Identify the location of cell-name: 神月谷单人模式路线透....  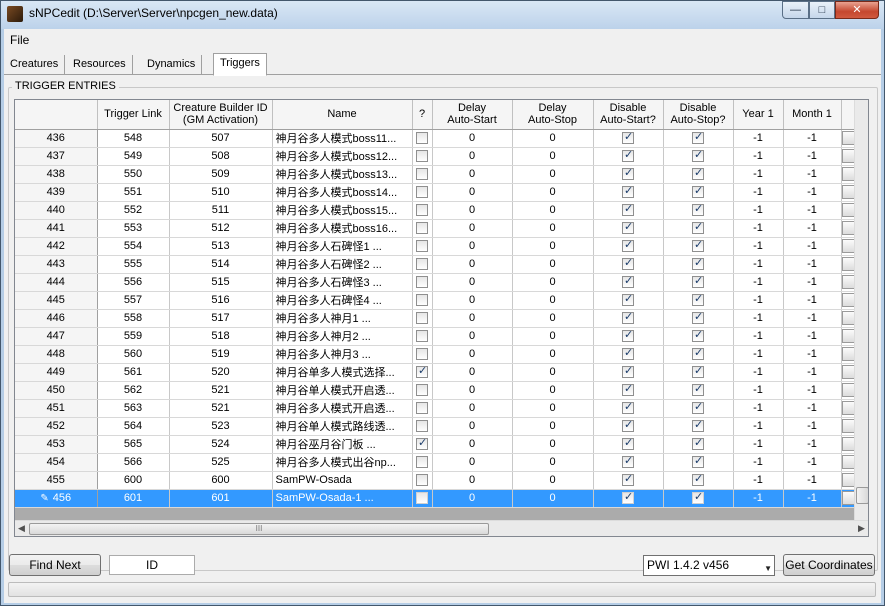
(342, 426).